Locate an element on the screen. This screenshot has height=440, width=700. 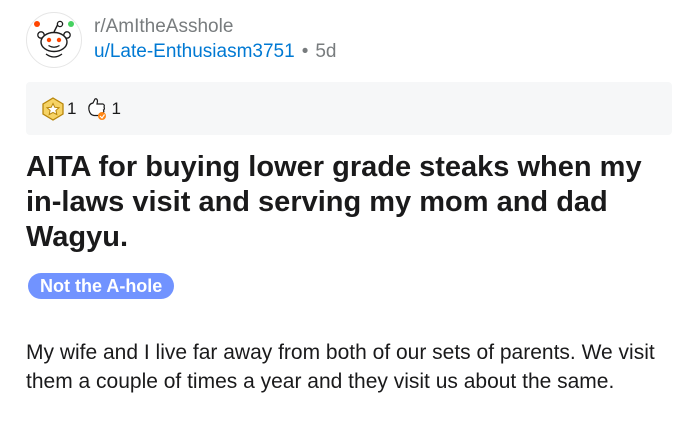
post-flair: Not the A-hole is located at coordinates (101, 286).